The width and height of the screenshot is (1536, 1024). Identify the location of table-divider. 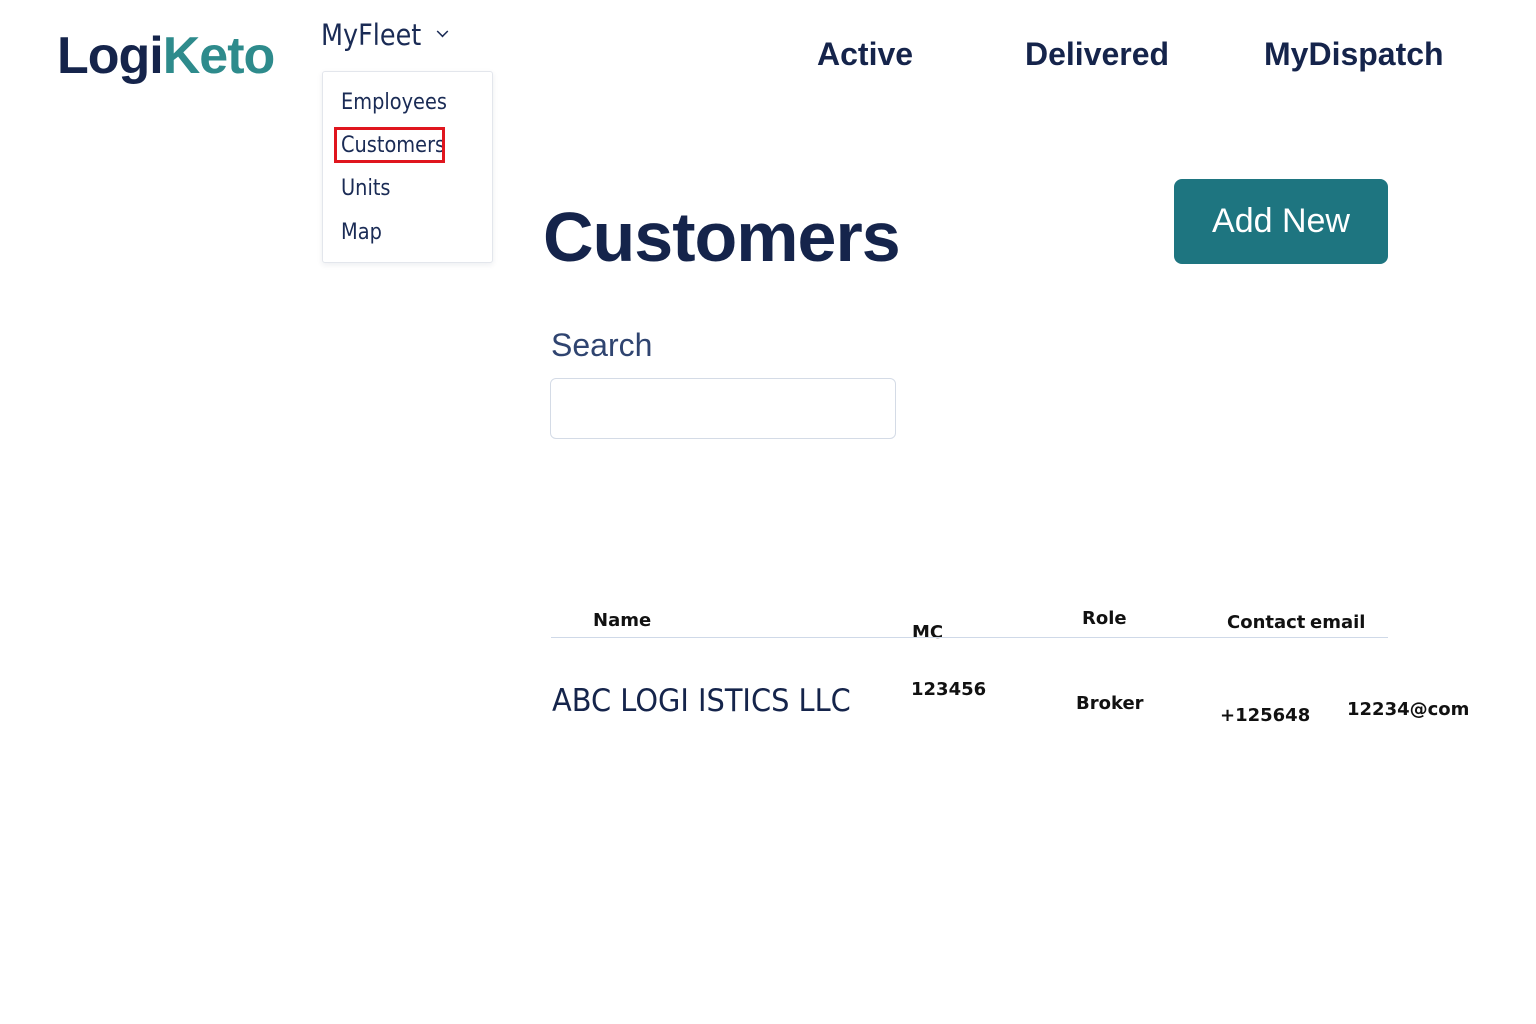
(969, 637).